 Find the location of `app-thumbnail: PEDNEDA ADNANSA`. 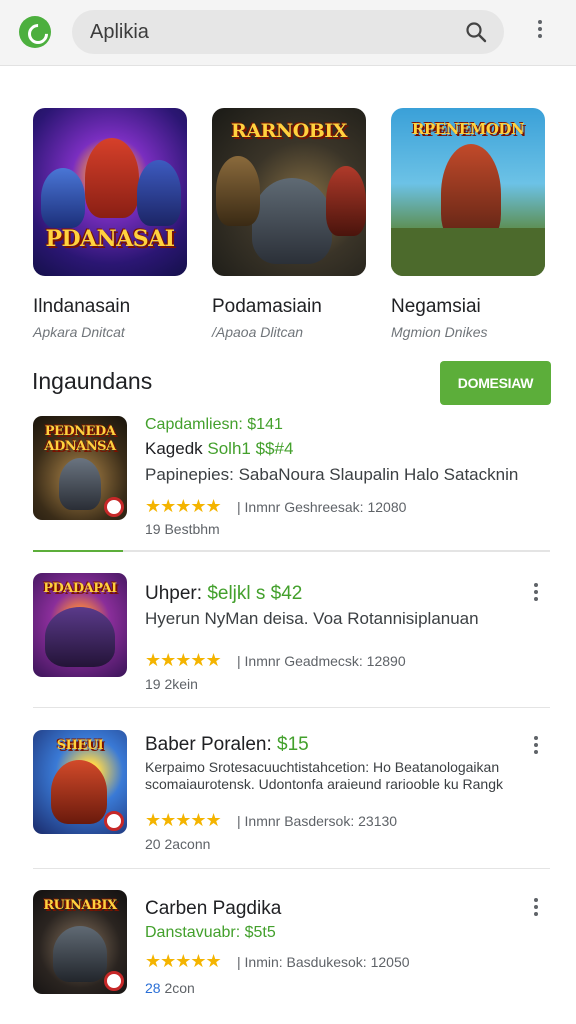

app-thumbnail: PEDNEDA ADNANSA is located at coordinates (80, 468).